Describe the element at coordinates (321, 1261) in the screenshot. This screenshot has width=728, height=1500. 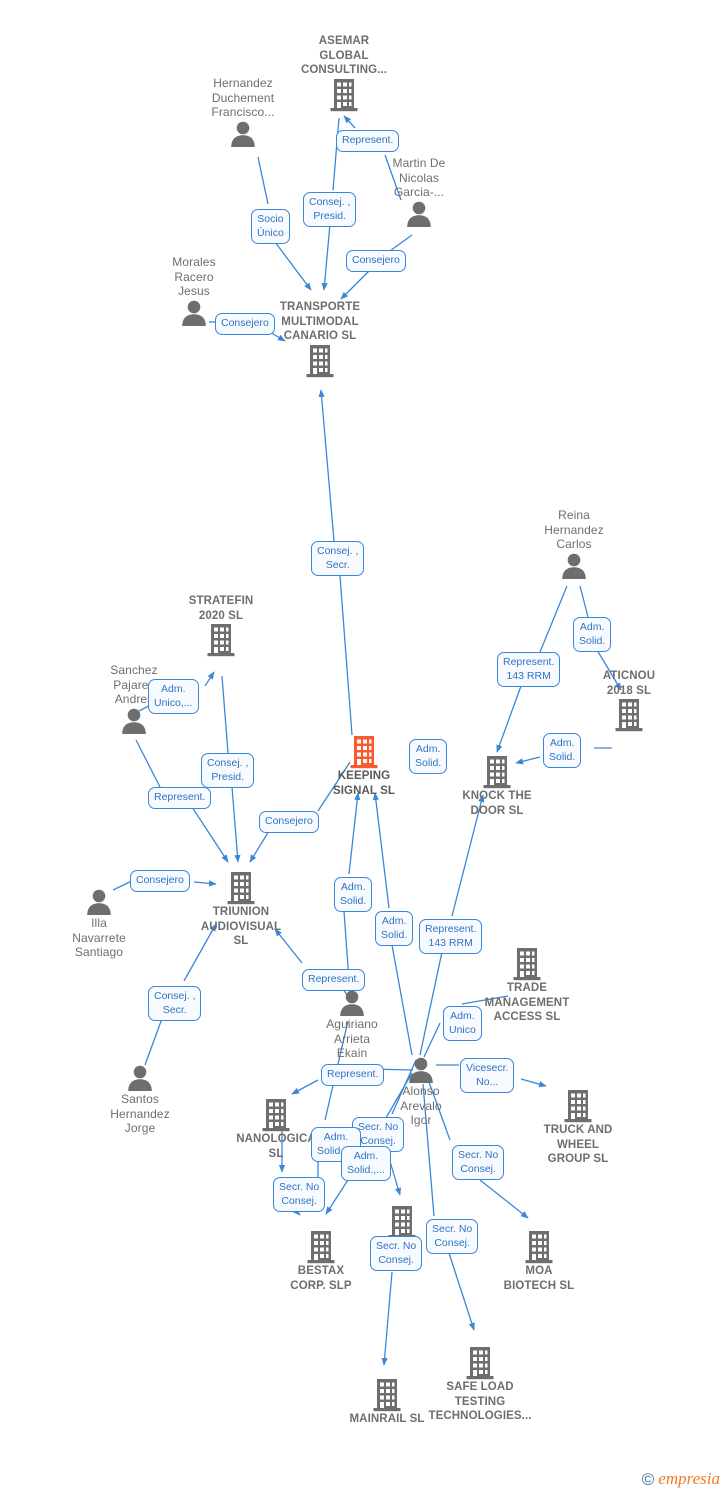
I see `graph-node-bestax: BESTAX CORP. SLP` at that location.